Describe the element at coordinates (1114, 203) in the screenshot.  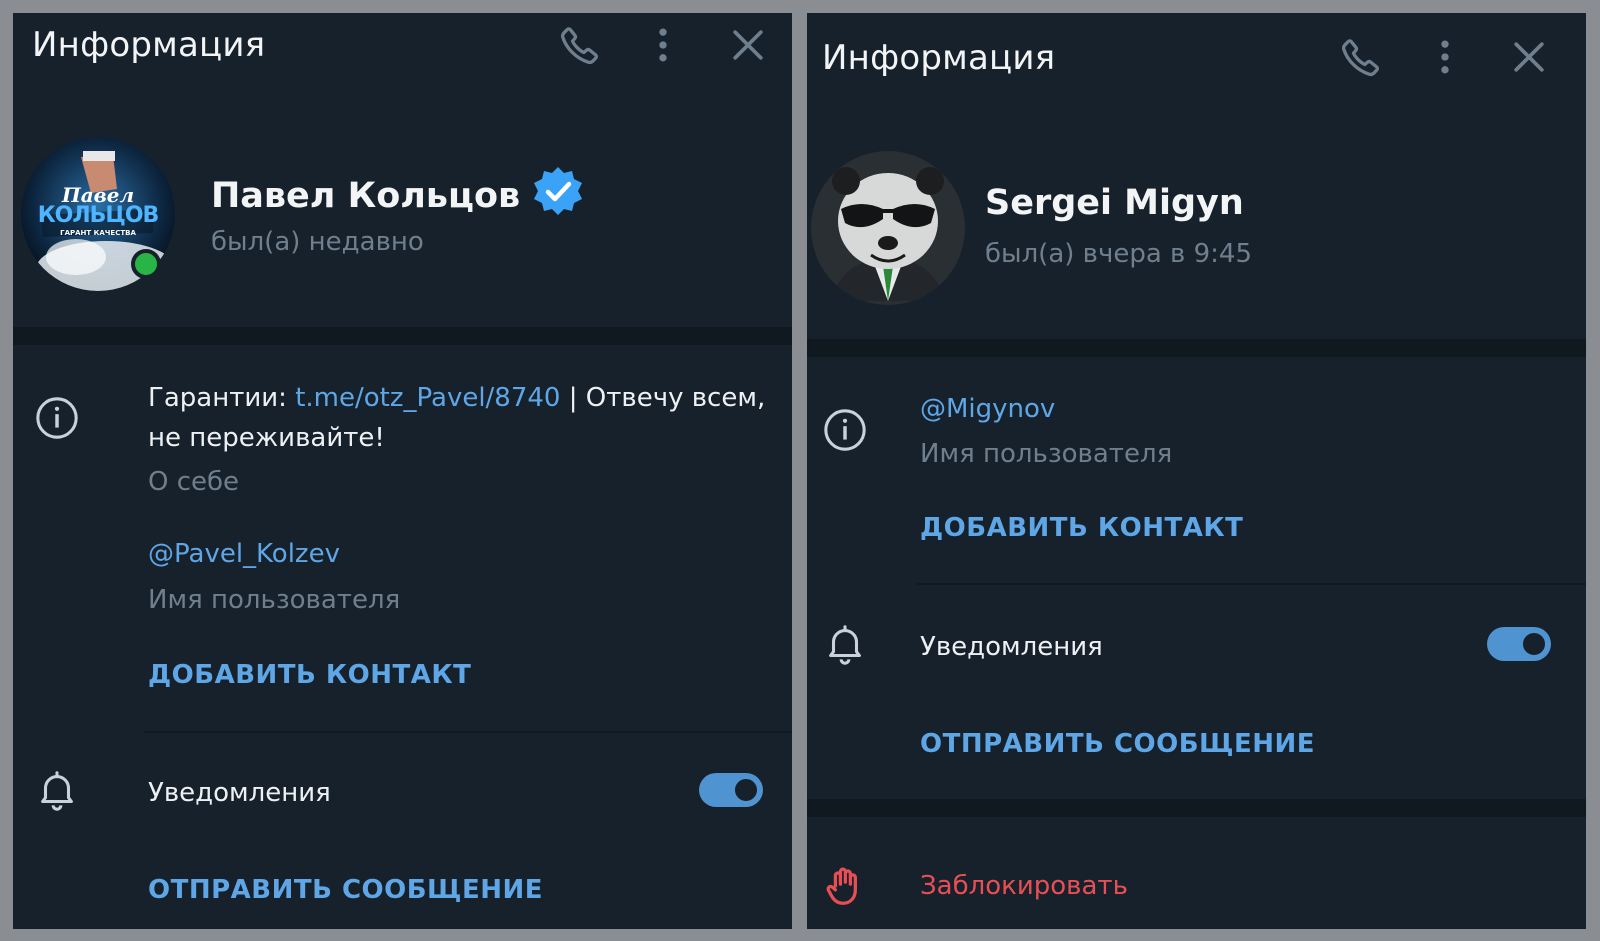
I see `profile-name: Sergei Migyn` at that location.